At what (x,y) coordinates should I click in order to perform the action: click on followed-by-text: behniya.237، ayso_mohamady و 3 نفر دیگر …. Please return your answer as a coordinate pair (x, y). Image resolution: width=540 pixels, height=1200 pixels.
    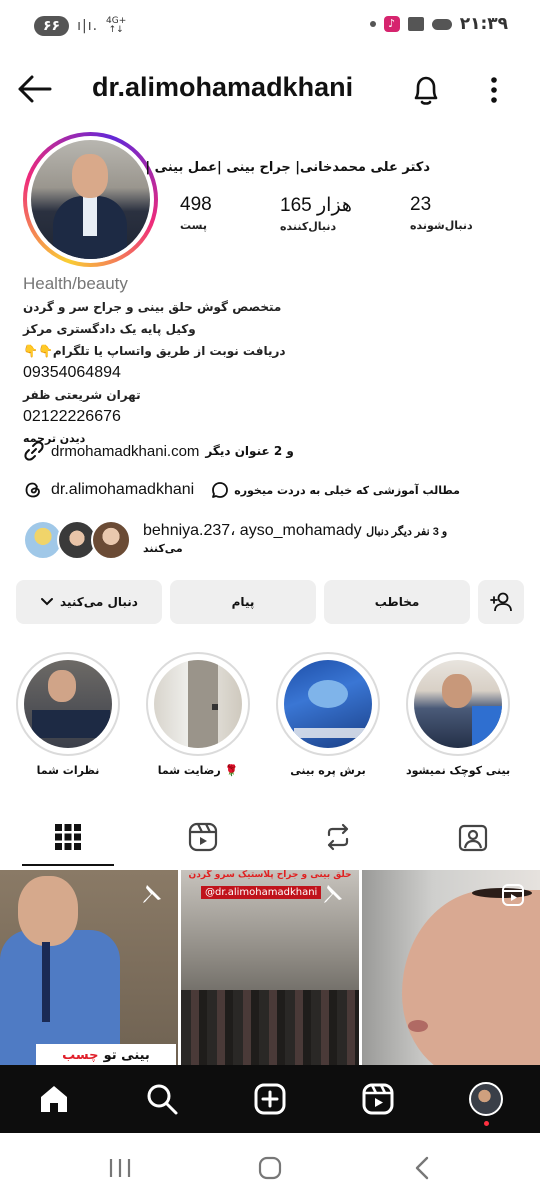
    Looking at the image, I should click on (333, 530).